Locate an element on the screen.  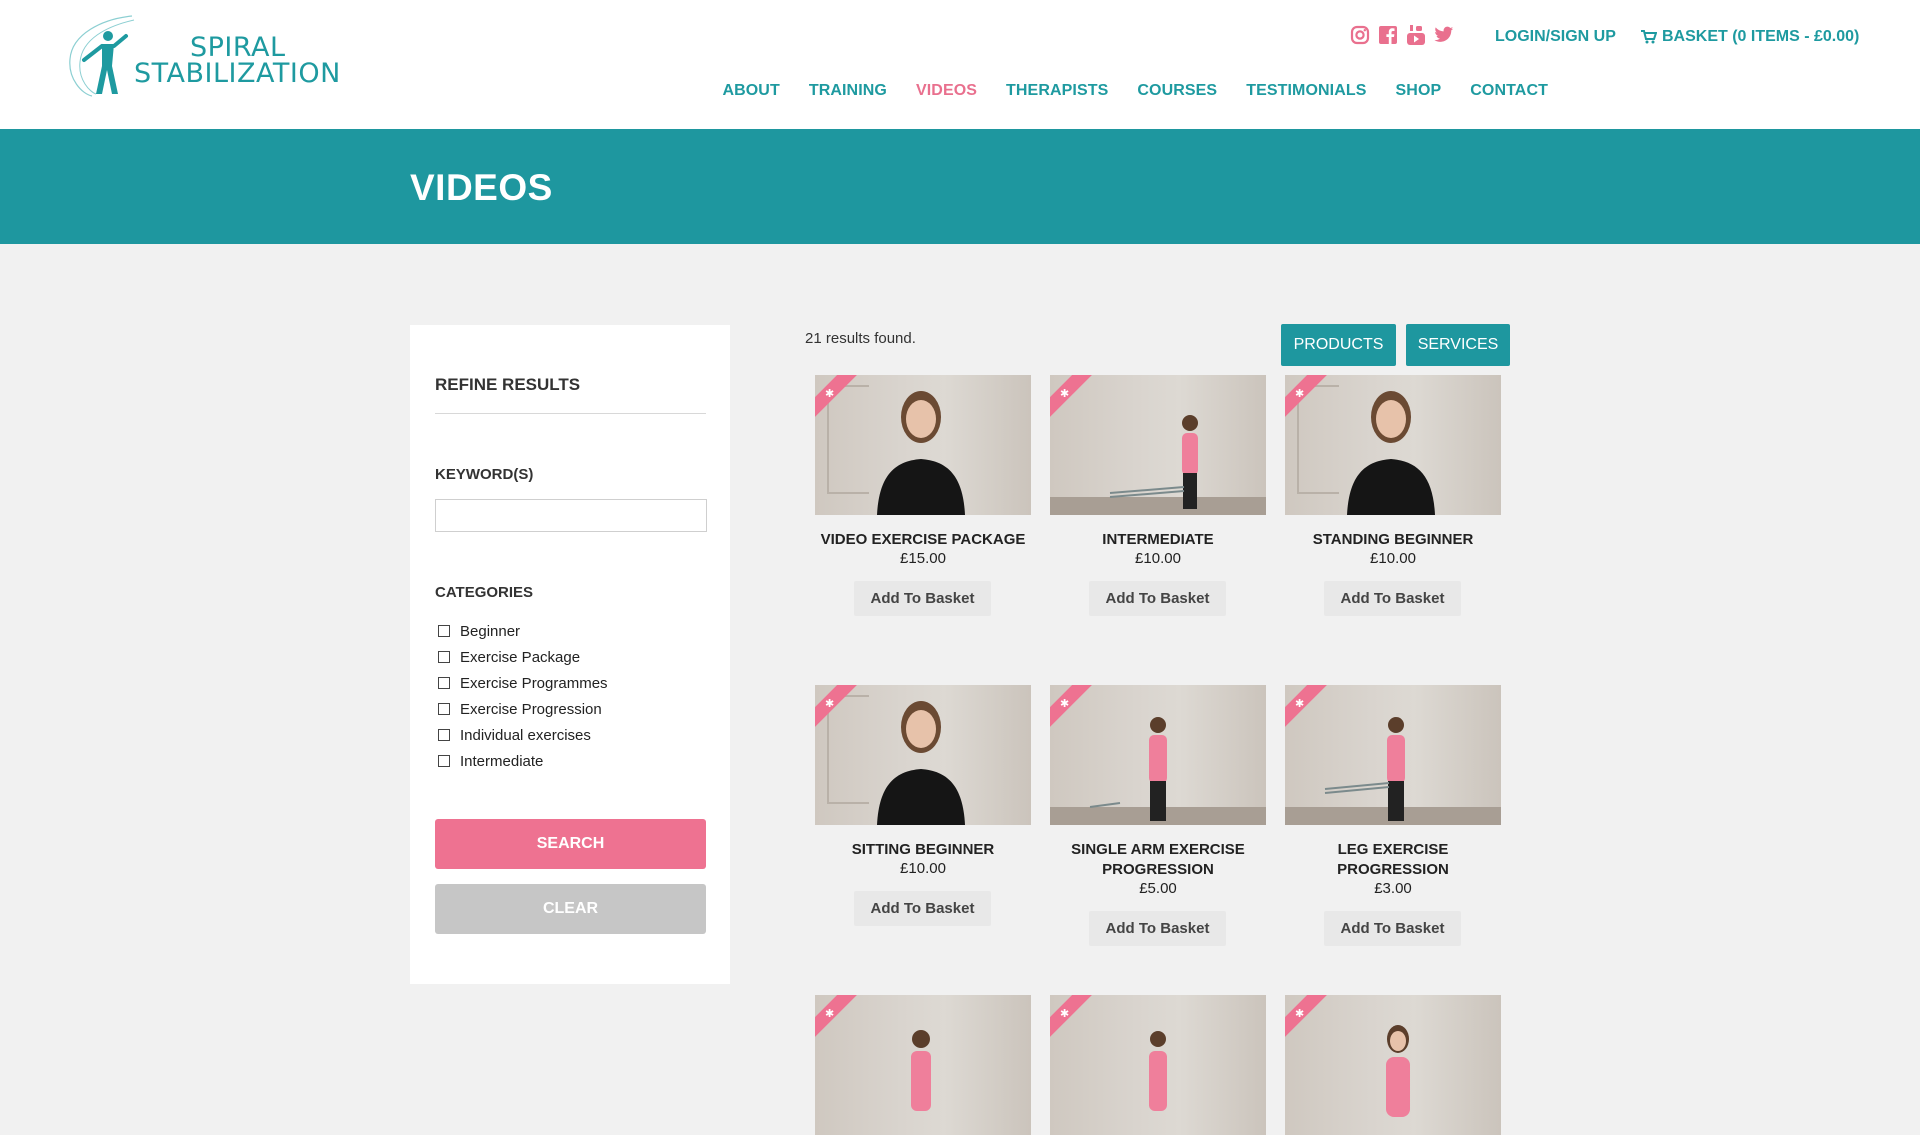
twitter-icon is located at coordinates (1444, 35).